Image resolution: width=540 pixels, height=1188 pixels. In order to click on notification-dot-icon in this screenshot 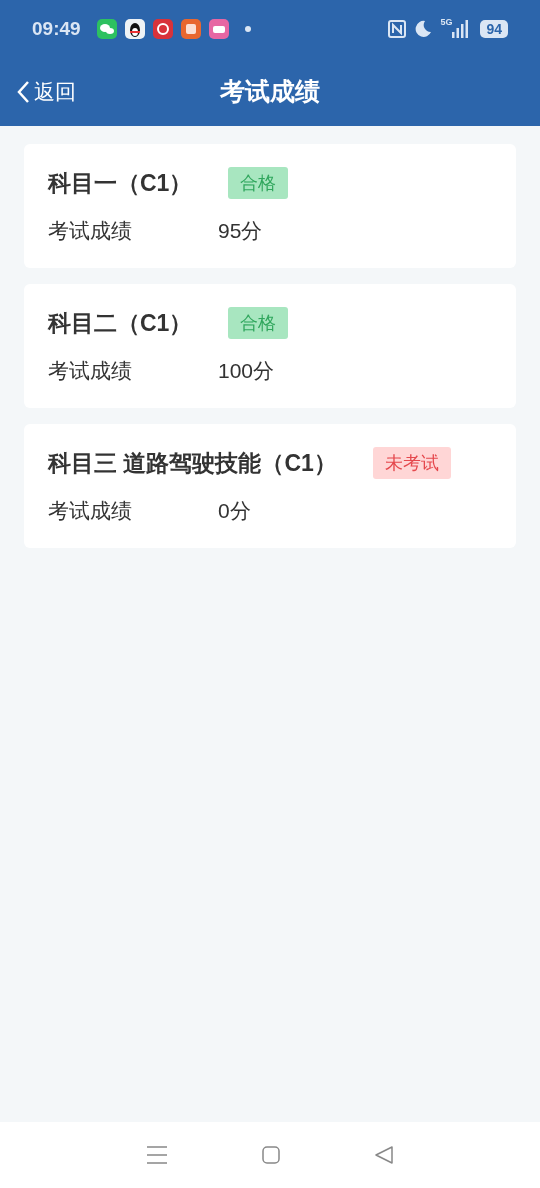, I will do `click(247, 29)`.